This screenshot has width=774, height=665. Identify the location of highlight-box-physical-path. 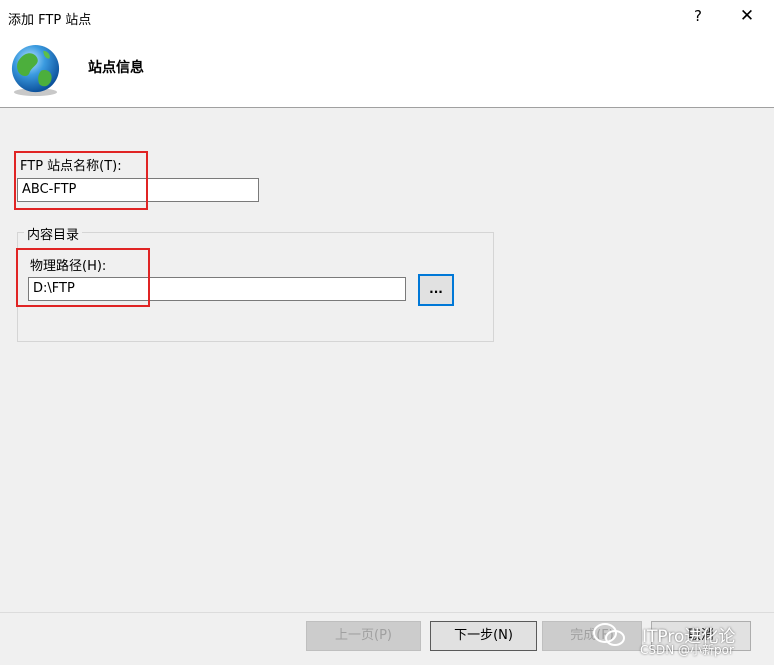
(83, 277).